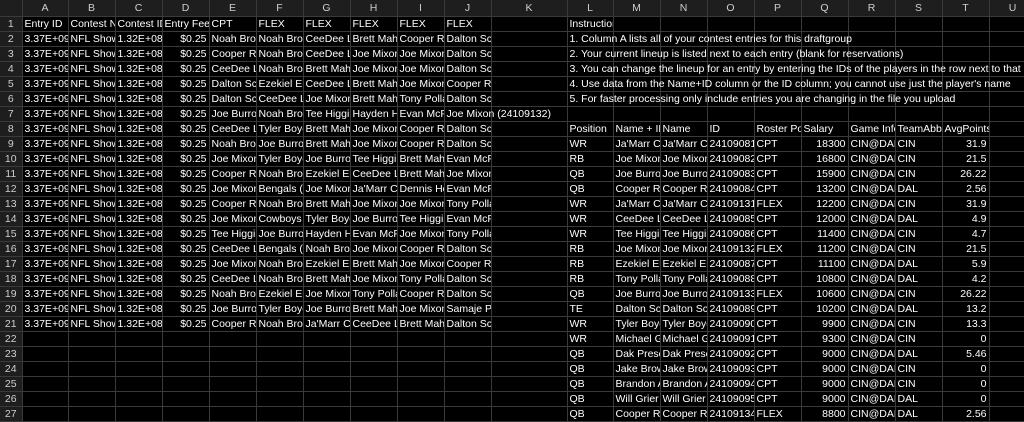  Describe the element at coordinates (966, 399) in the screenshot. I see `cell-t26: 0` at that location.